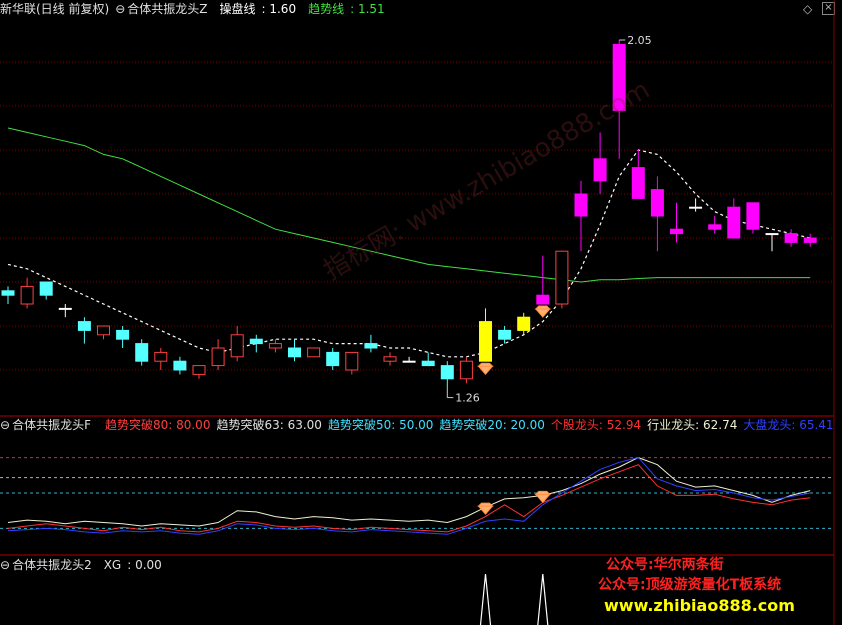 The image size is (842, 625). What do you see at coordinates (492, 425) in the screenshot?
I see `sub1-legend-item: 趋势突破20: 20.00` at bounding box center [492, 425].